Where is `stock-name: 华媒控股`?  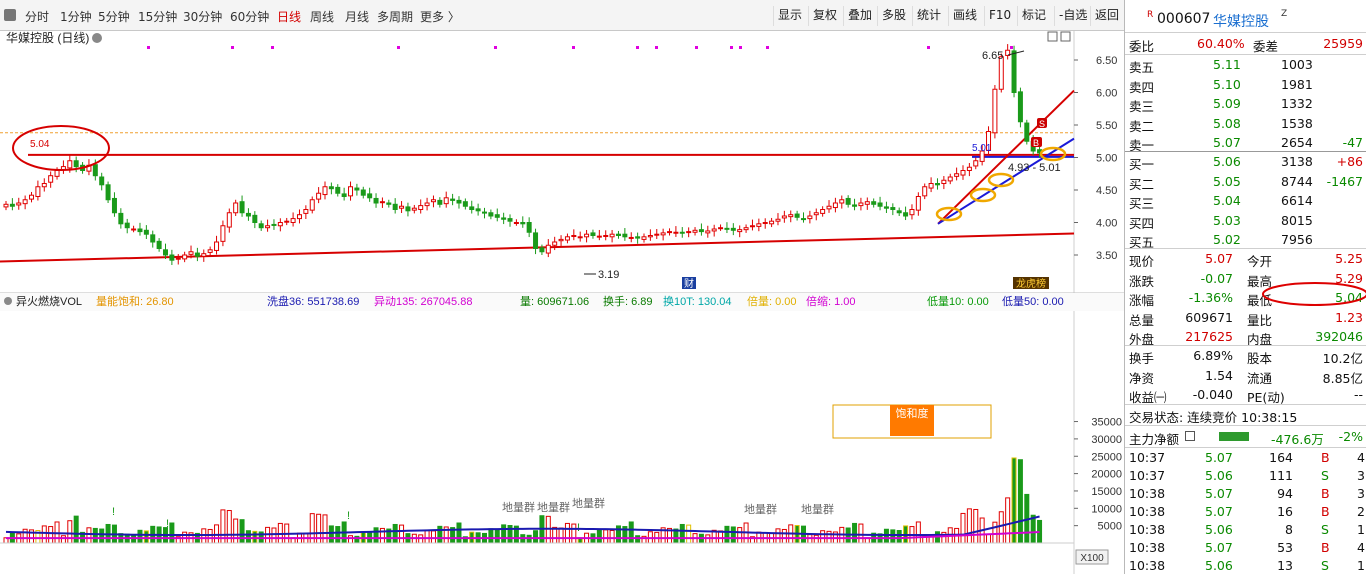
stock-name: 华媒控股 is located at coordinates (1241, 21).